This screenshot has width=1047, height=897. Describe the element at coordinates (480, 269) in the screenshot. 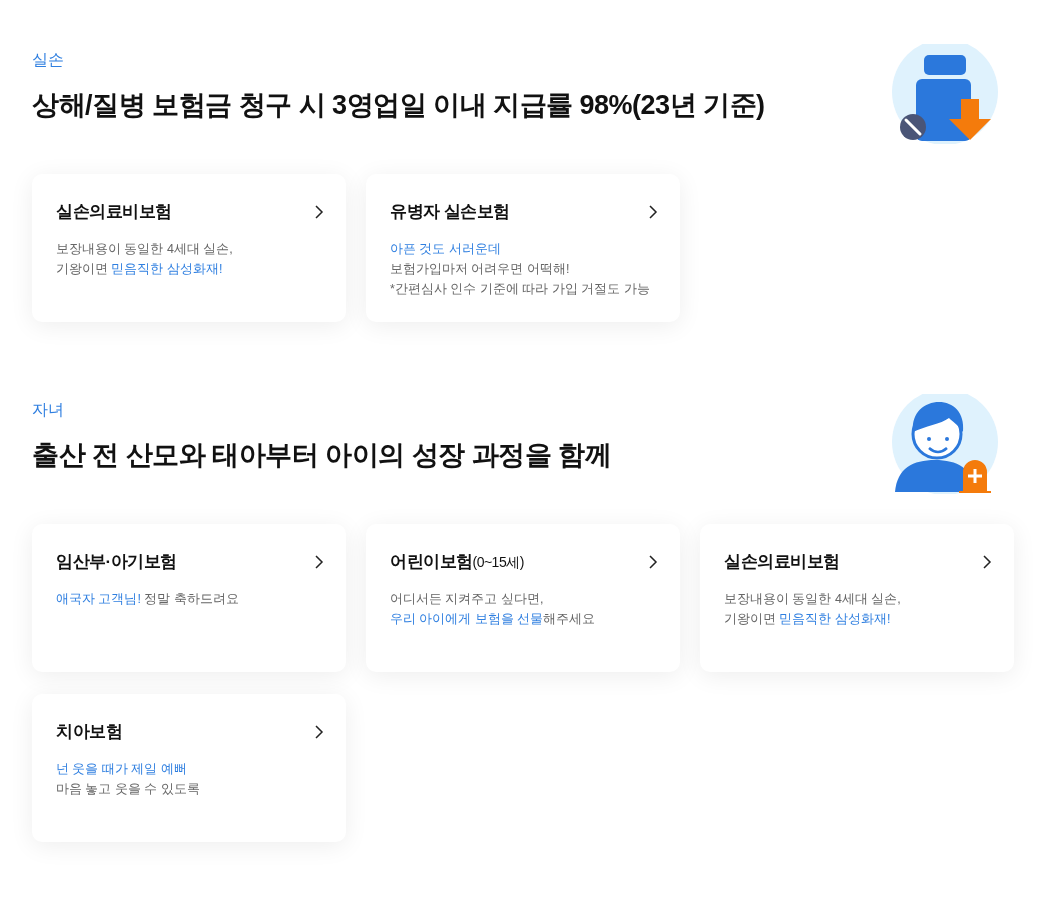

I see `card-description: 보험가입마저 어려우면 어떡해!` at that location.